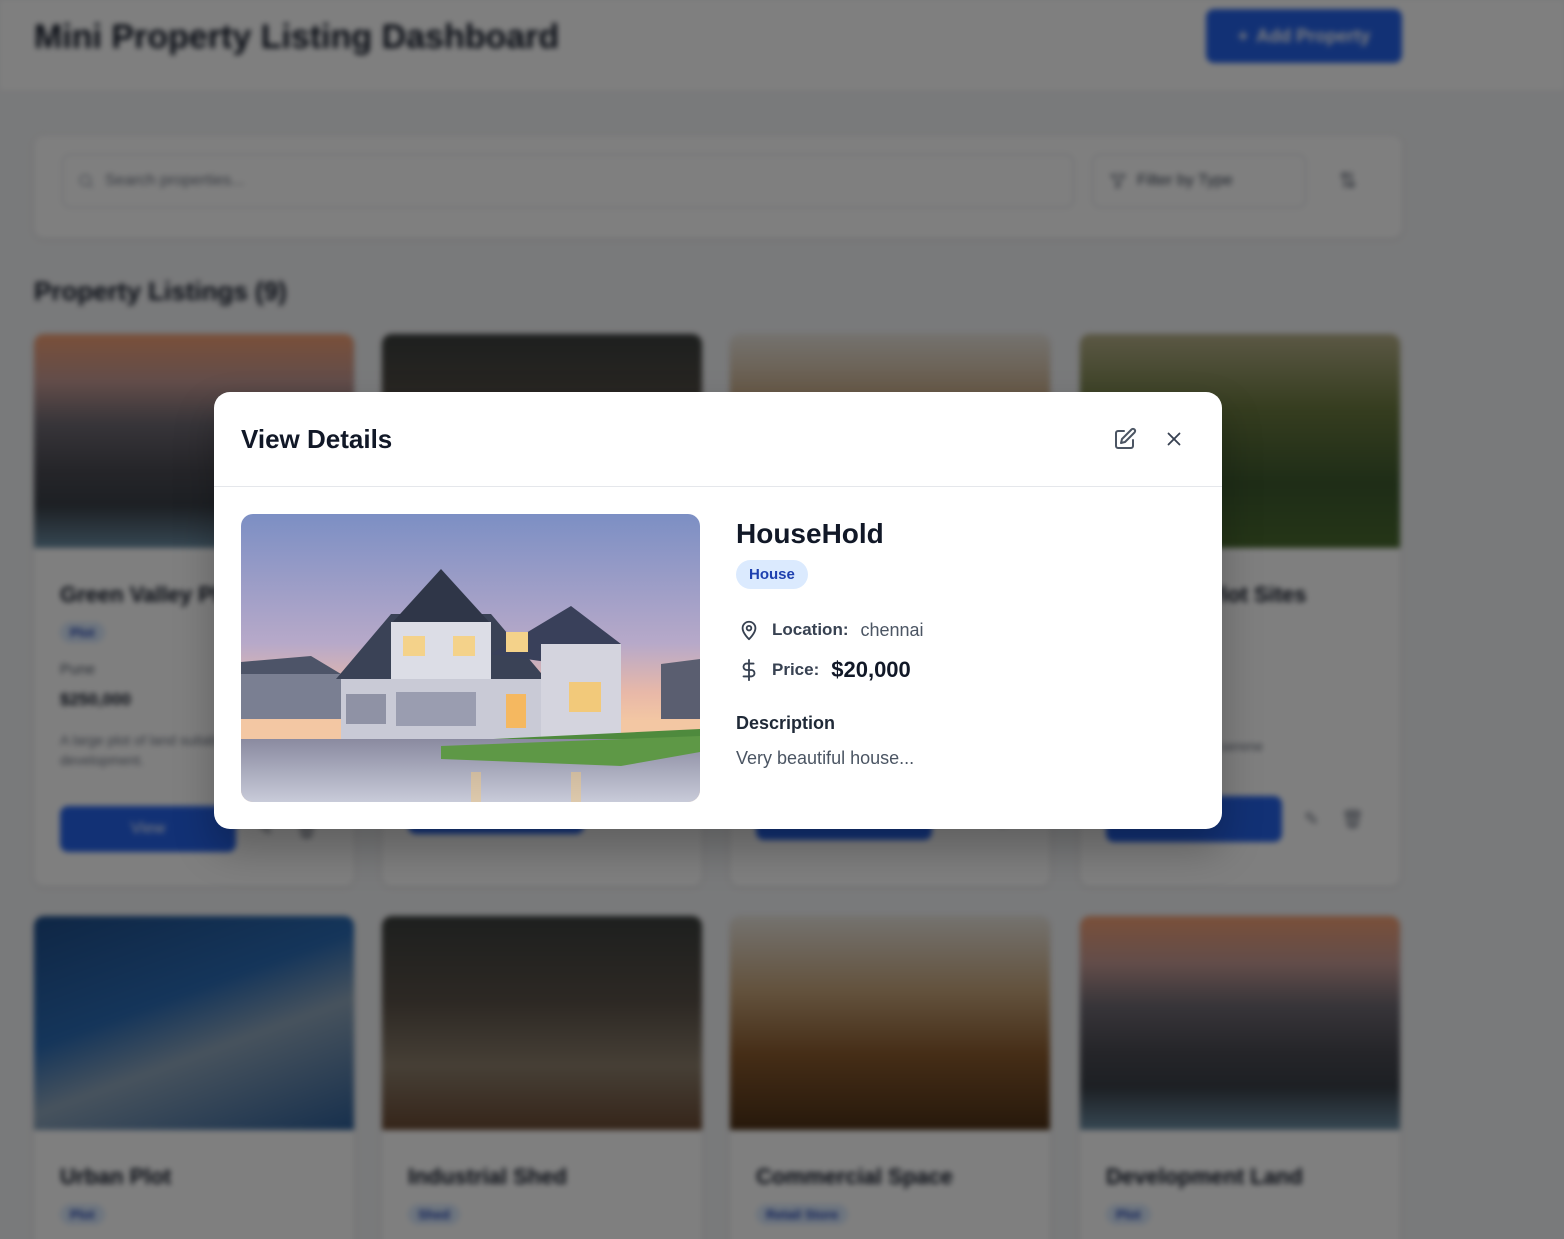 Image resolution: width=1564 pixels, height=1239 pixels. I want to click on modal-header: View Details, so click(718, 439).